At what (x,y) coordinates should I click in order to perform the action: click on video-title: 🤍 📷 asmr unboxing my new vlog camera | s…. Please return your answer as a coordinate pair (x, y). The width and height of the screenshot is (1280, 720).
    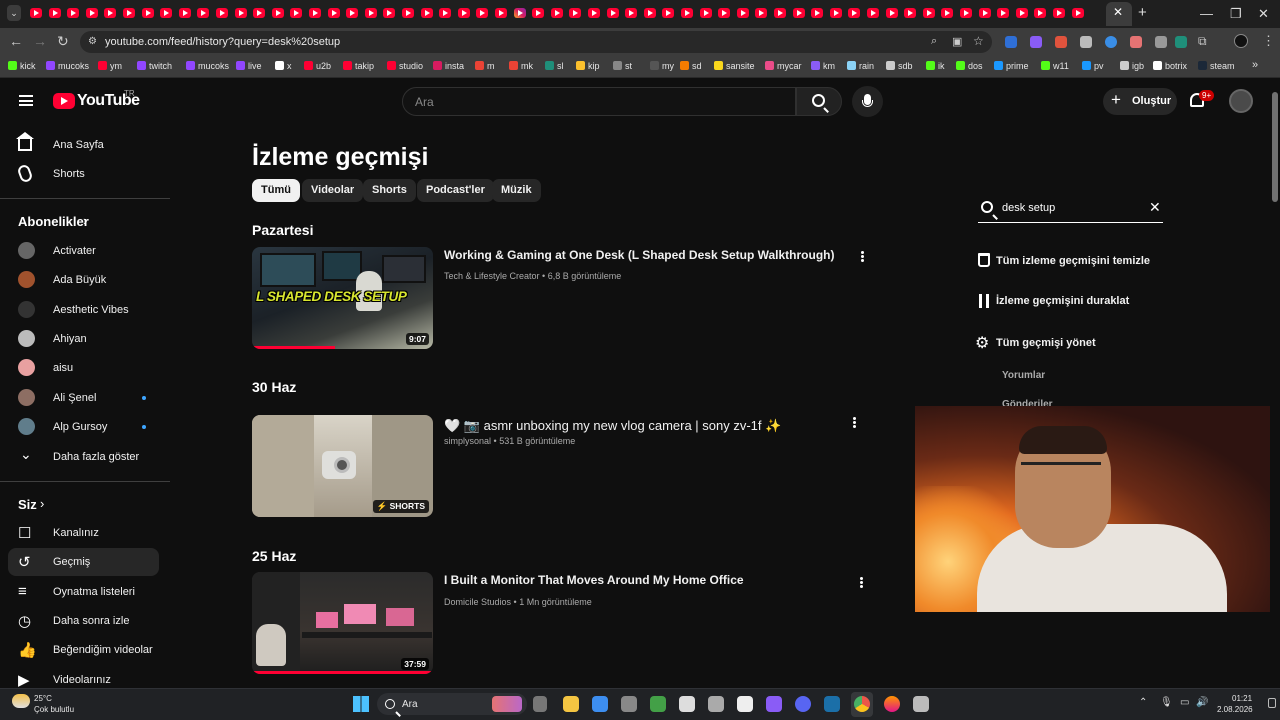
    Looking at the image, I should click on (612, 426).